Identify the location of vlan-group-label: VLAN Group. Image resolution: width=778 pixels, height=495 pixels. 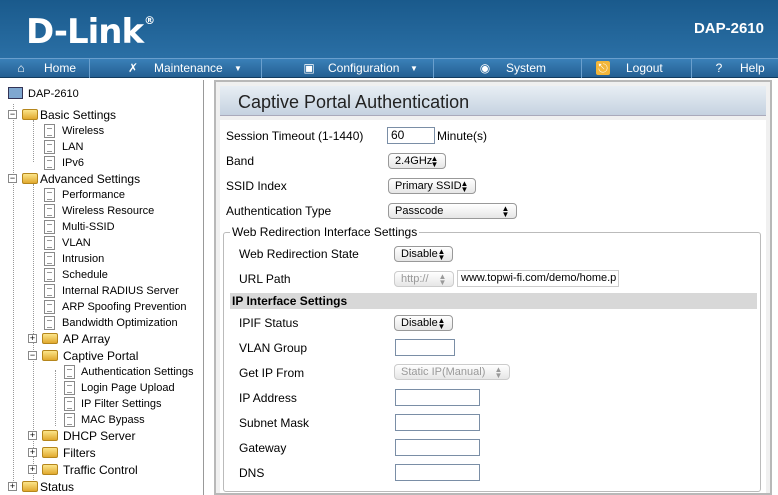
(273, 348).